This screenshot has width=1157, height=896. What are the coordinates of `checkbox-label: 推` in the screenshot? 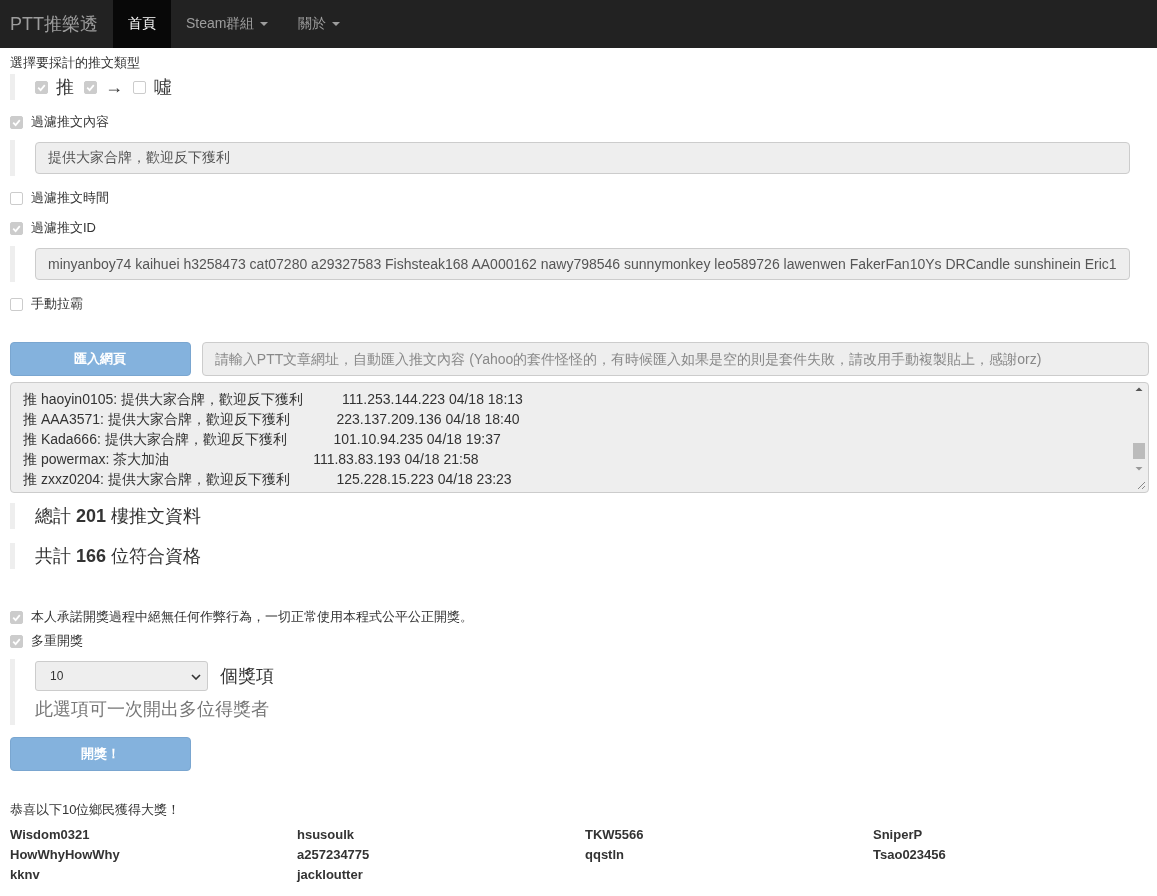 It's located at (65, 87).